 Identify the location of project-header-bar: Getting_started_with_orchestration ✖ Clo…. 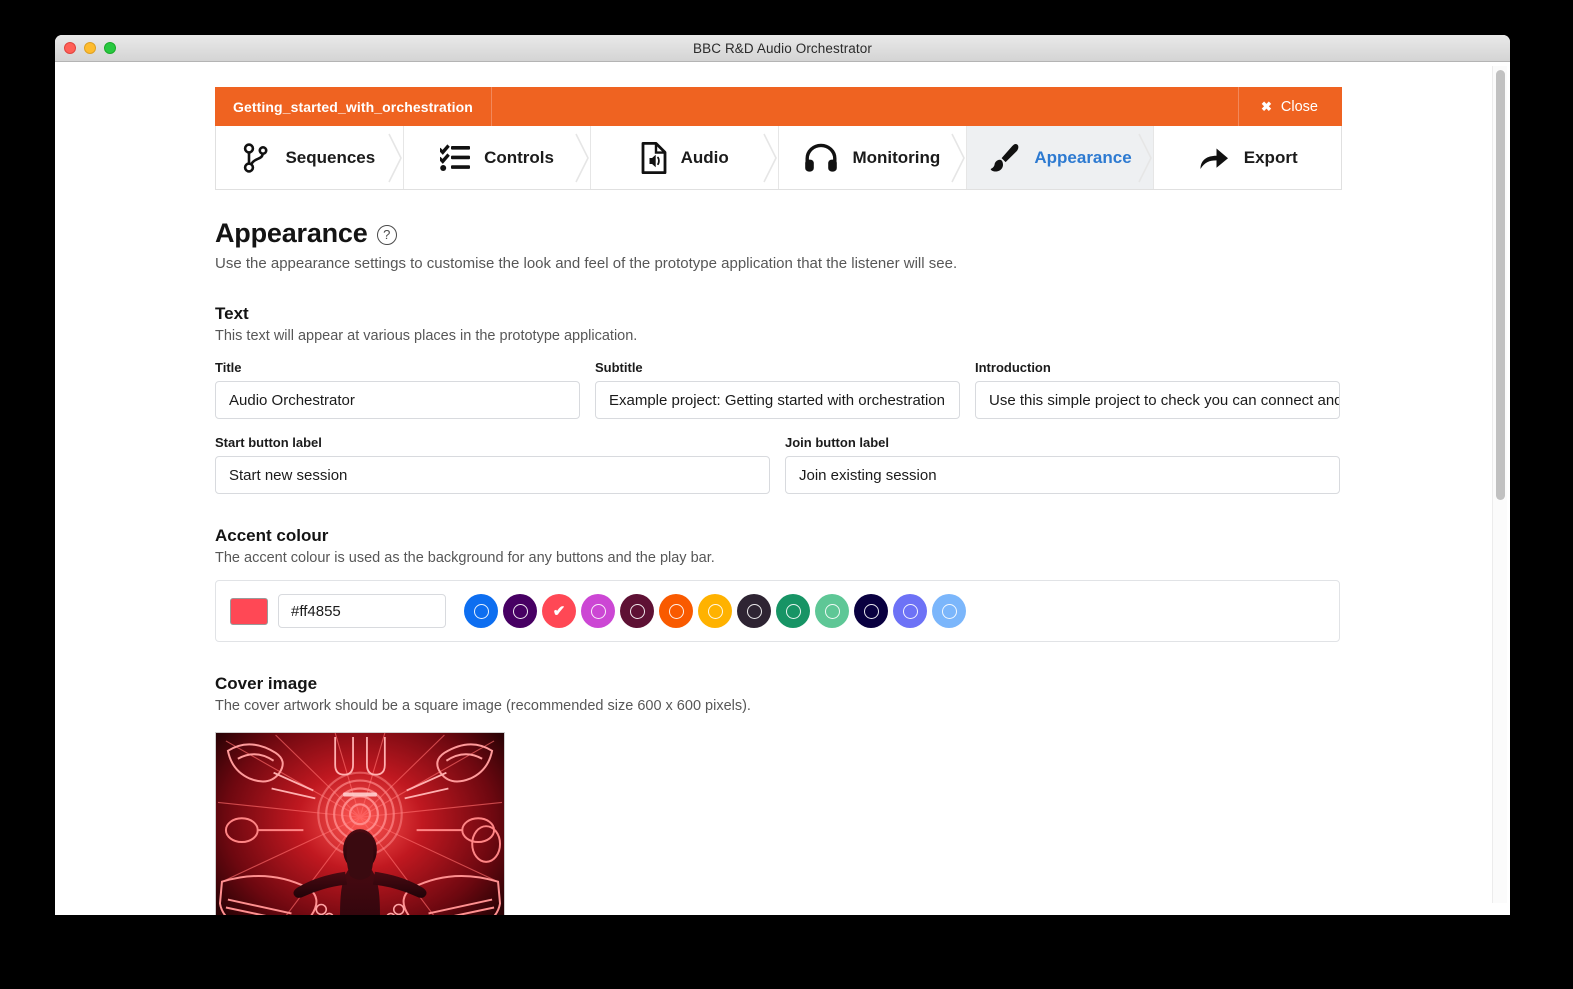
(778, 106).